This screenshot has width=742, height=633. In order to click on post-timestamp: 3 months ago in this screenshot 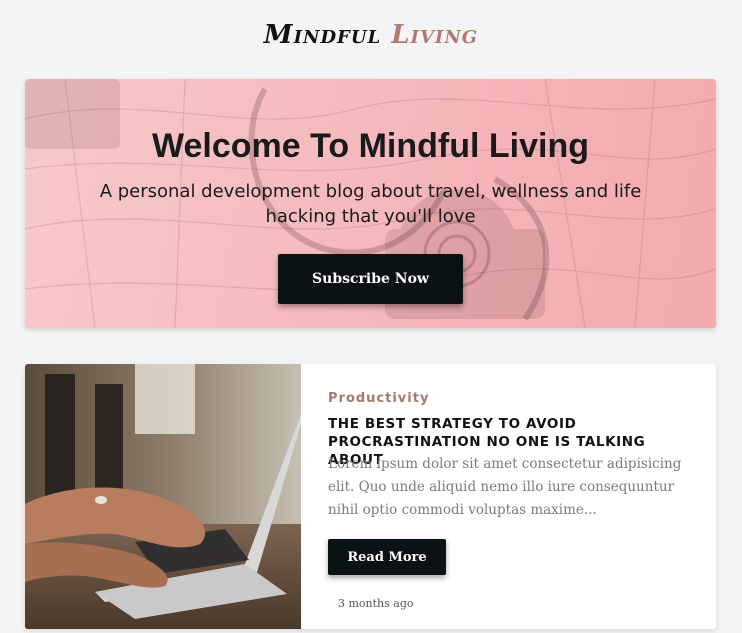, I will do `click(376, 603)`.